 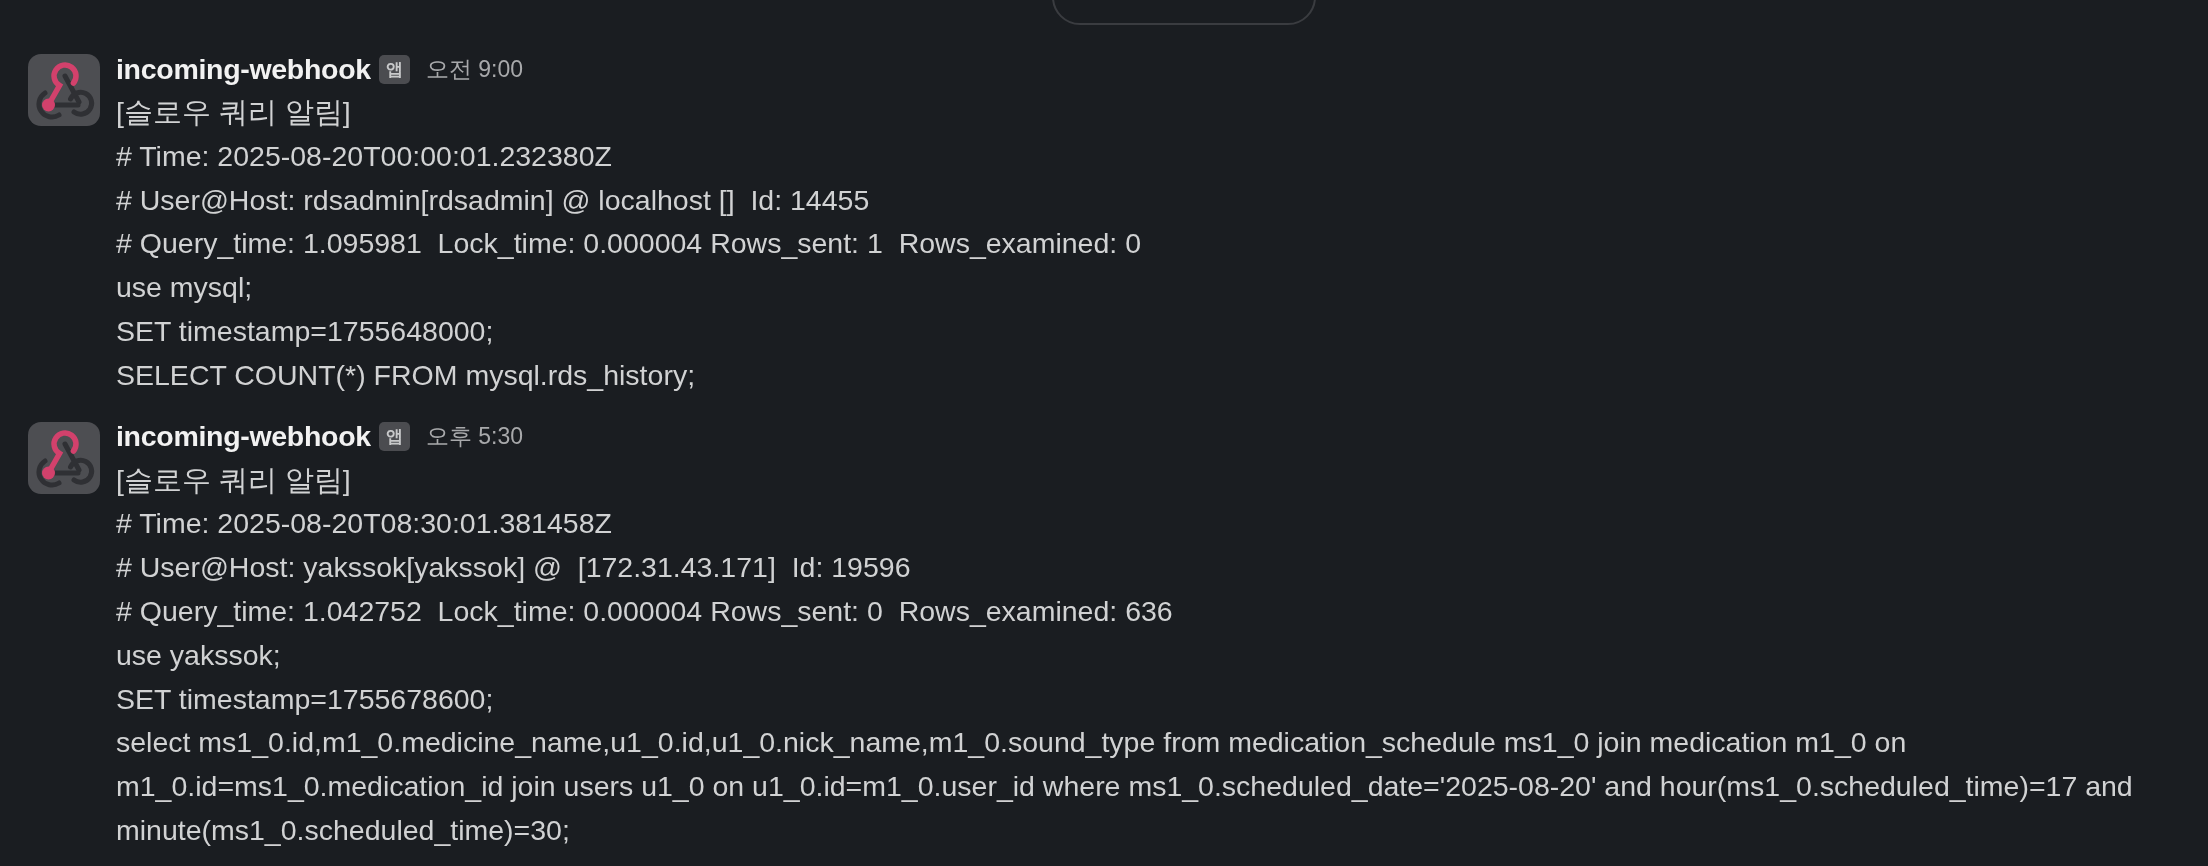 I want to click on message-line: SELECT COUNT(*) FROM mysql.rds_history;, so click(x=406, y=375).